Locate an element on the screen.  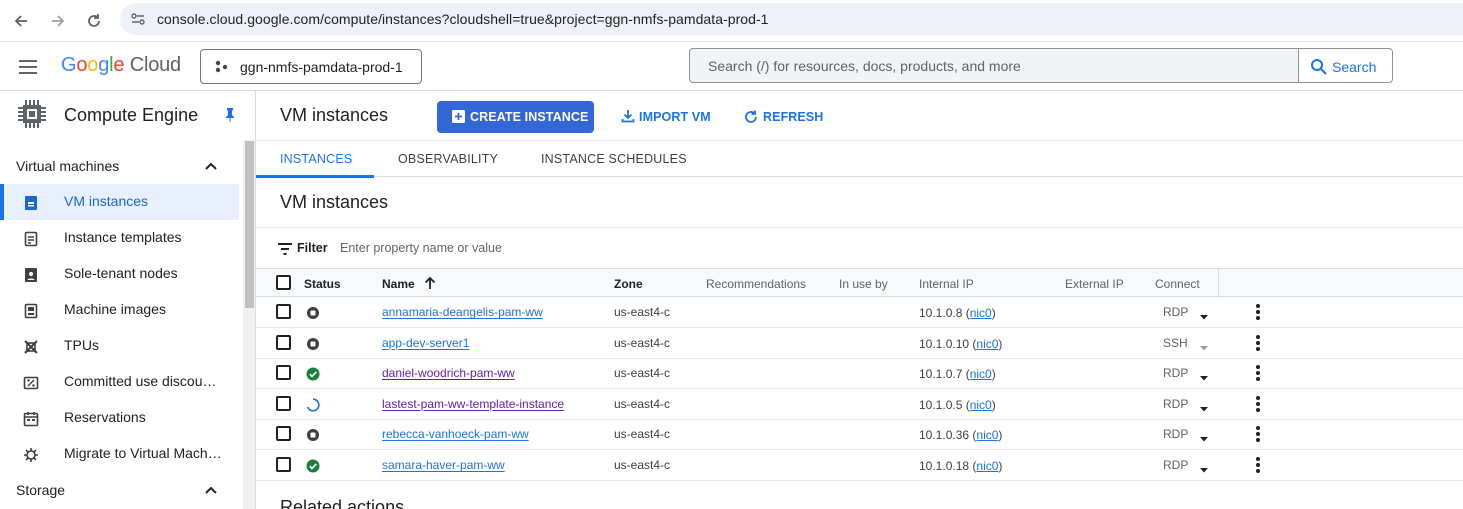
project-name: ggn-nmfs-pamdata-prod-1 is located at coordinates (321, 67).